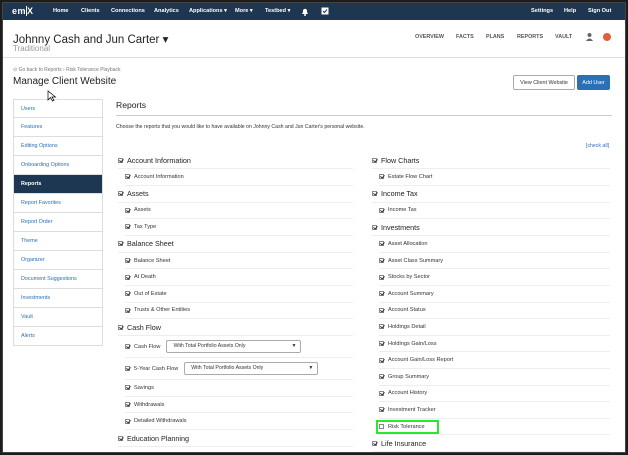  I want to click on view-client-website-button: View Client Website, so click(544, 82).